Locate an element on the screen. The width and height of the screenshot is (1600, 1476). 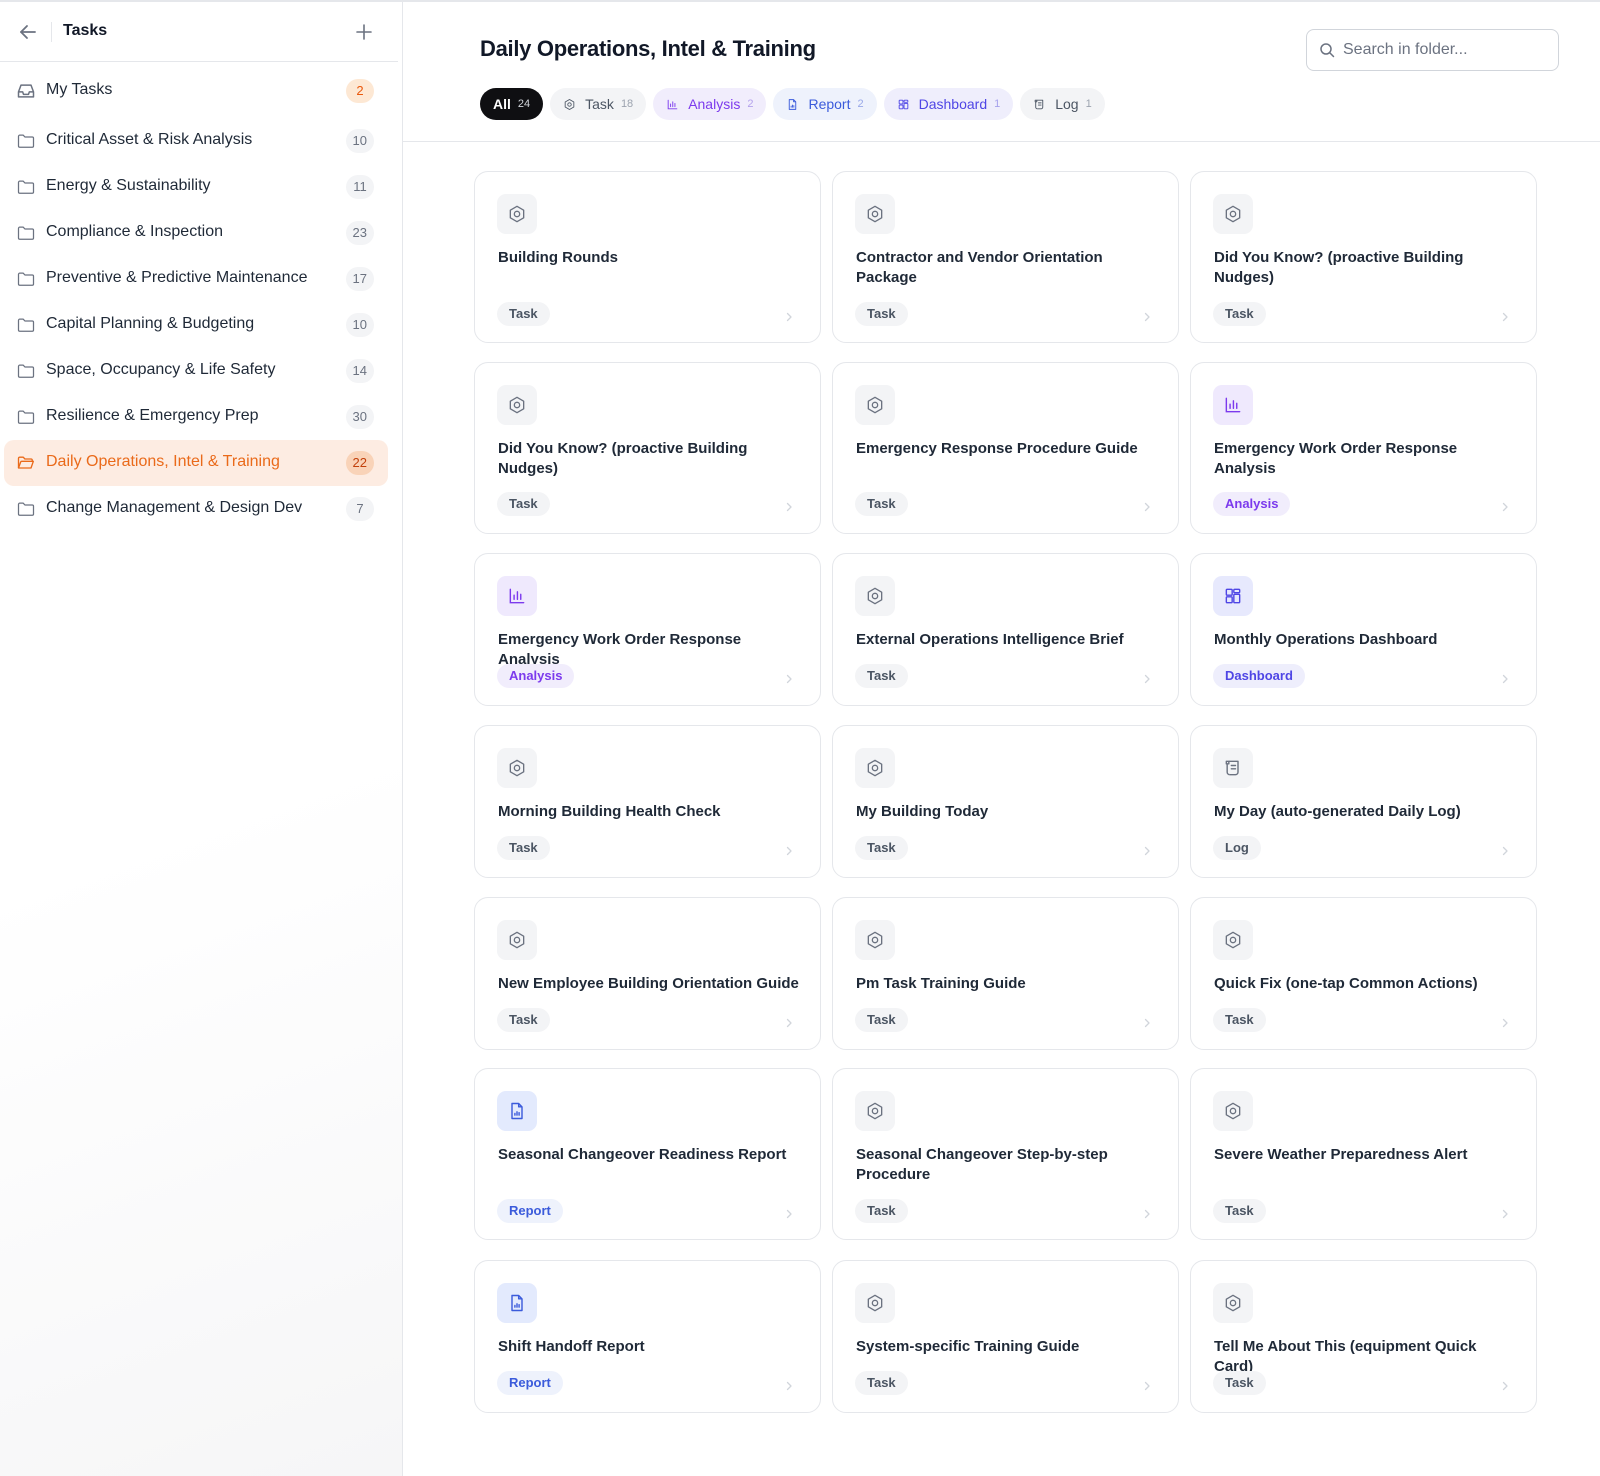
task-card: Building Rounds Task is located at coordinates (647, 257).